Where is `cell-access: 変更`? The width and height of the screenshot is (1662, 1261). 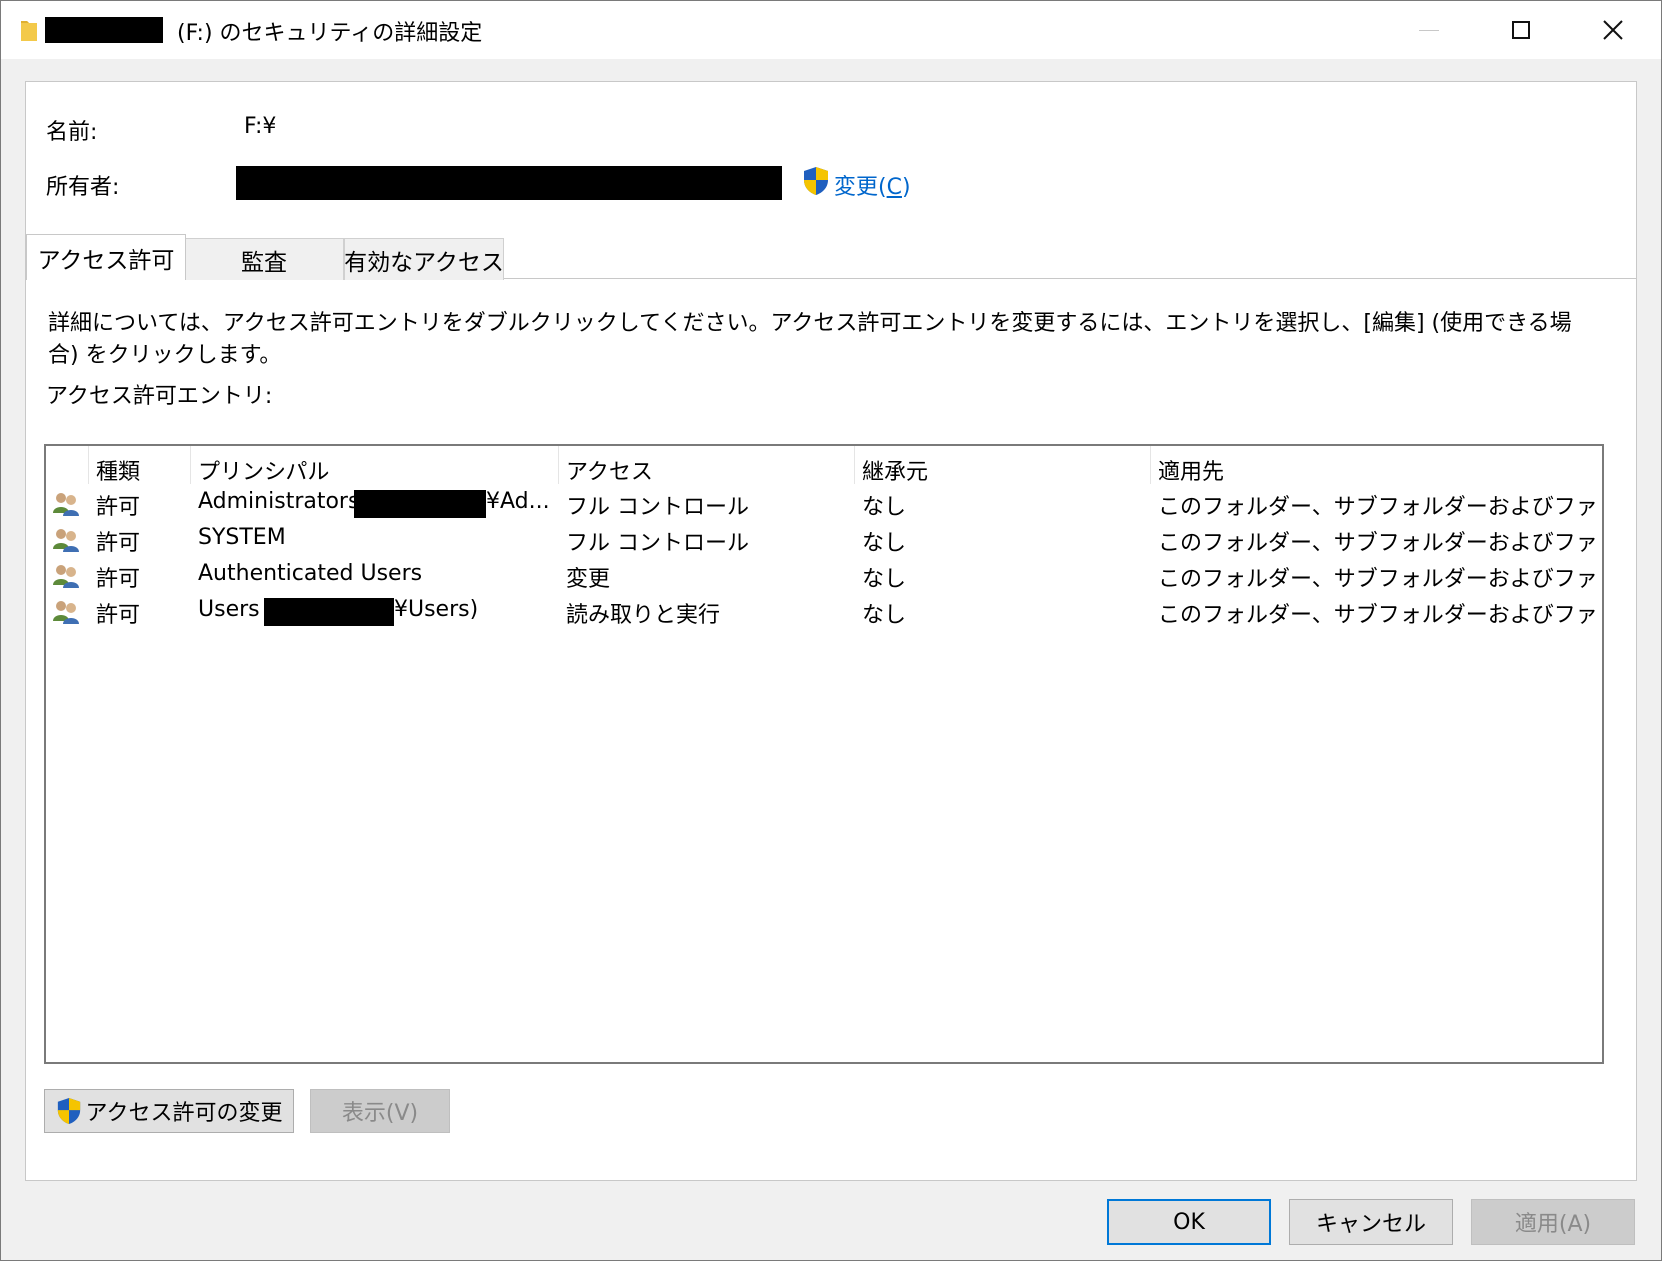 cell-access: 変更 is located at coordinates (588, 579).